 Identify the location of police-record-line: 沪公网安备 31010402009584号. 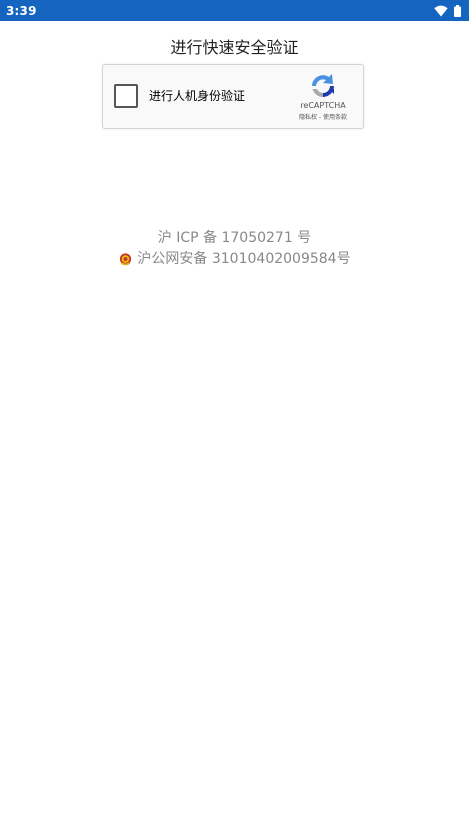
(234, 259).